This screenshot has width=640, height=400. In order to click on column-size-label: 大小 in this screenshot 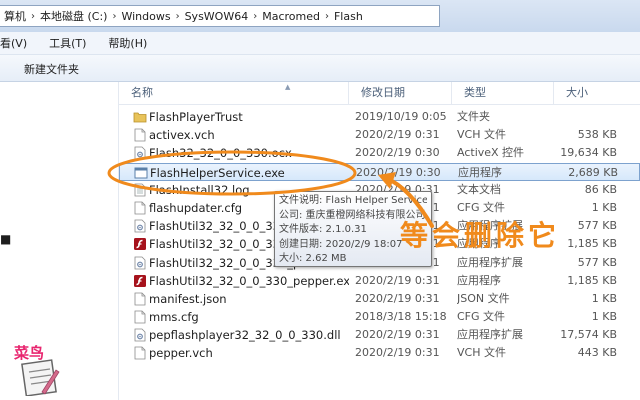, I will do `click(577, 92)`.